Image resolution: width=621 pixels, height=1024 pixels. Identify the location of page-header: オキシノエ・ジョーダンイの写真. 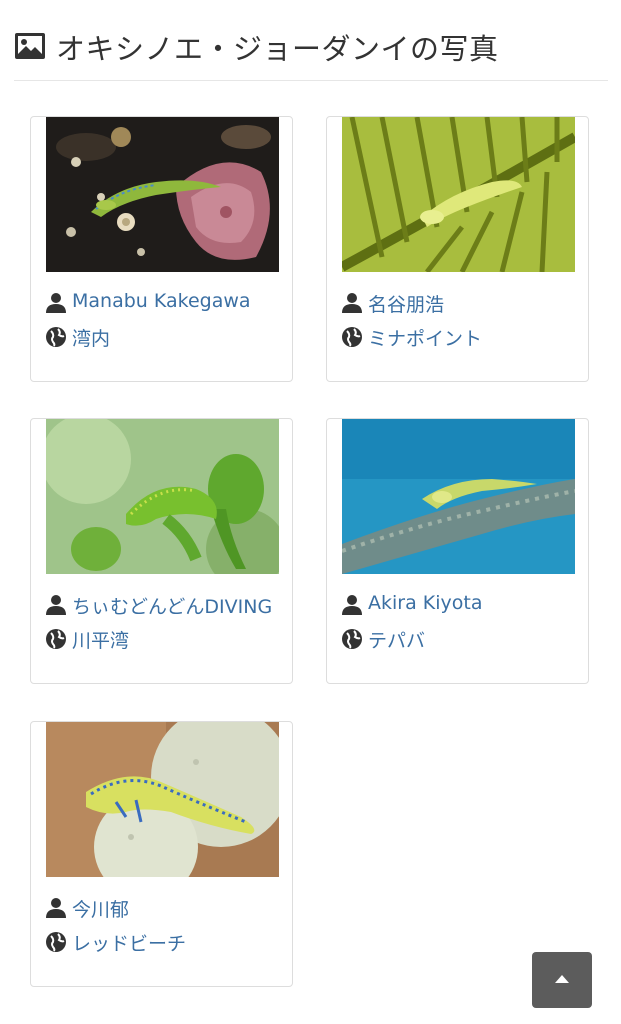
(311, 51).